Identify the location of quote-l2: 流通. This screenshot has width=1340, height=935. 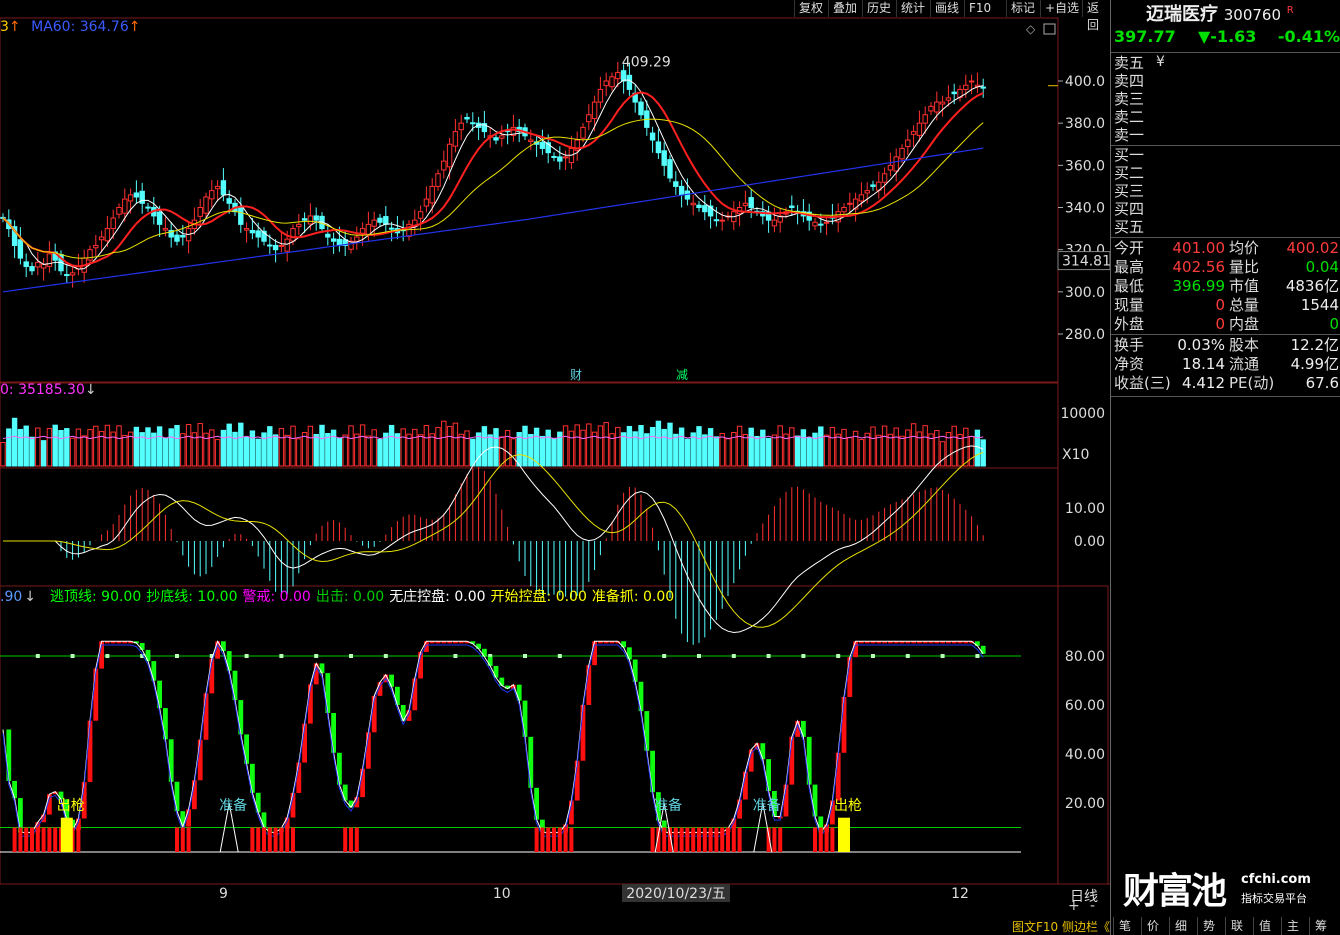
(1244, 364).